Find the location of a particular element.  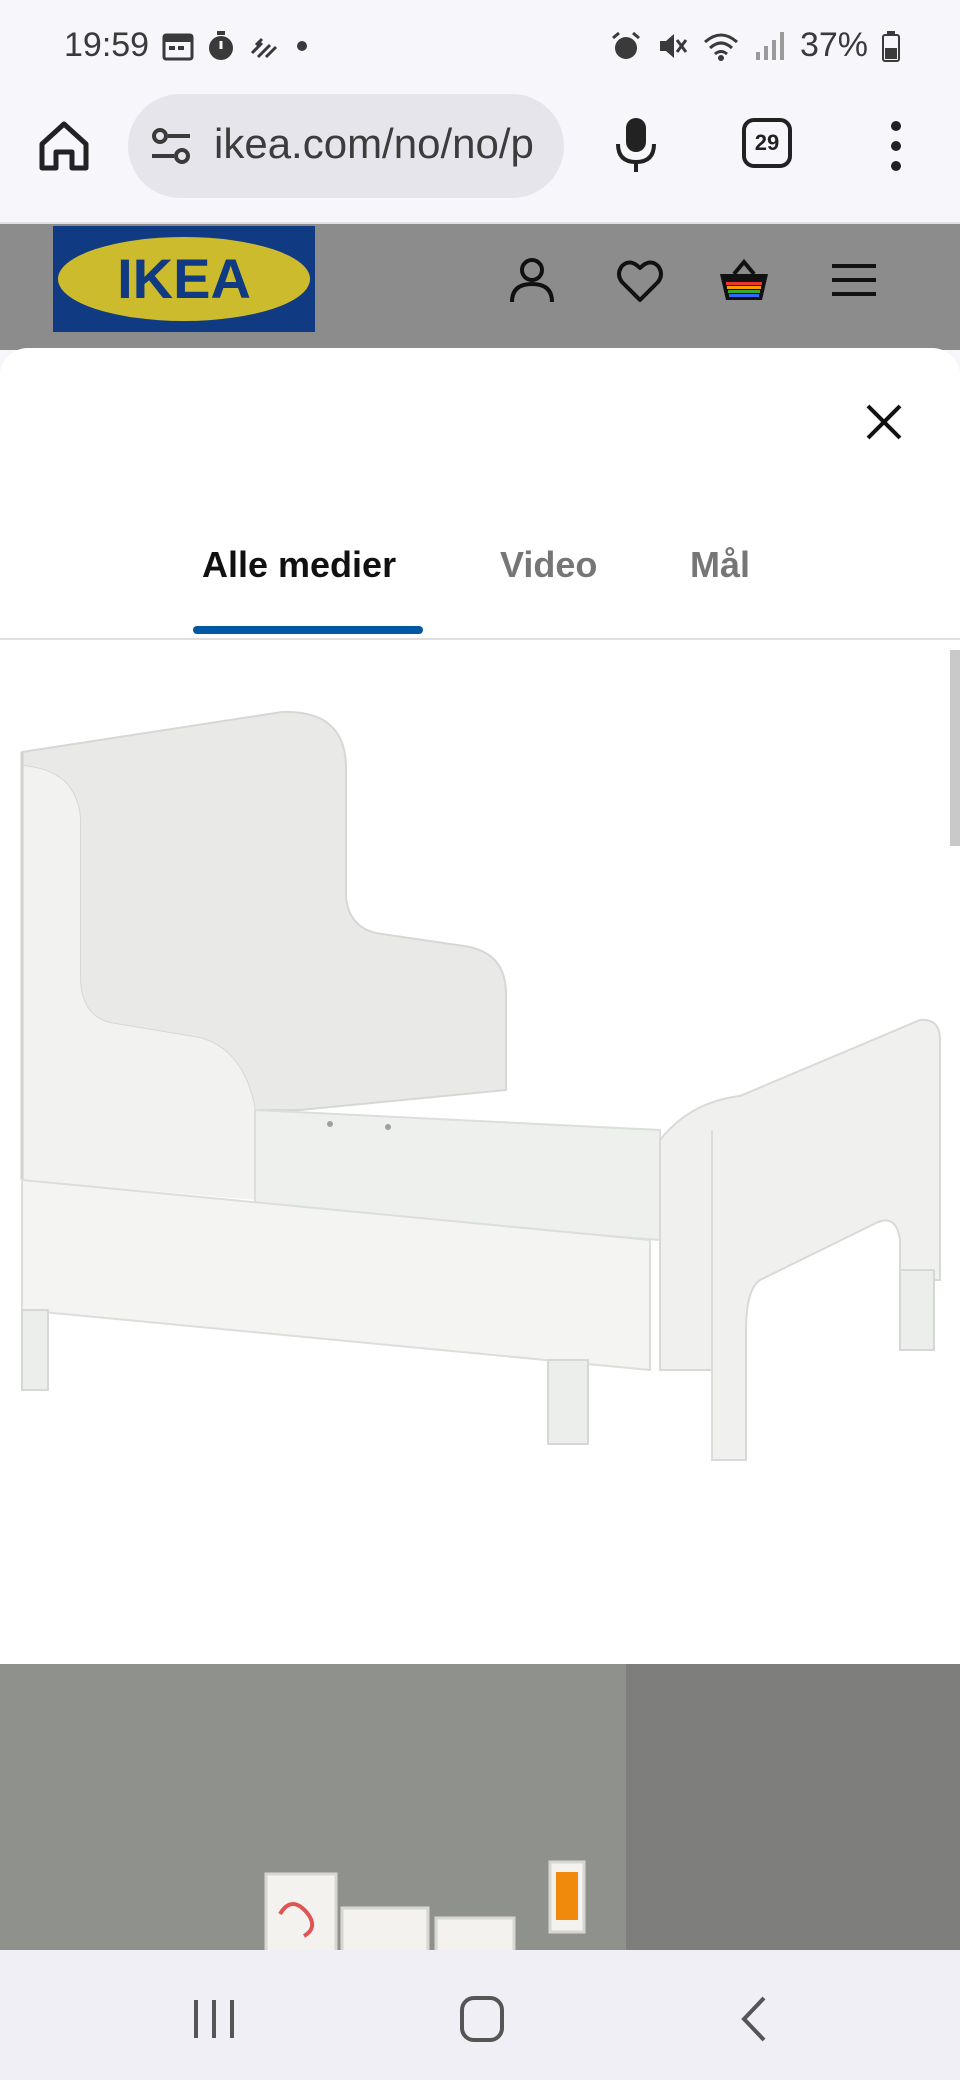

basket-icon is located at coordinates (744, 280).